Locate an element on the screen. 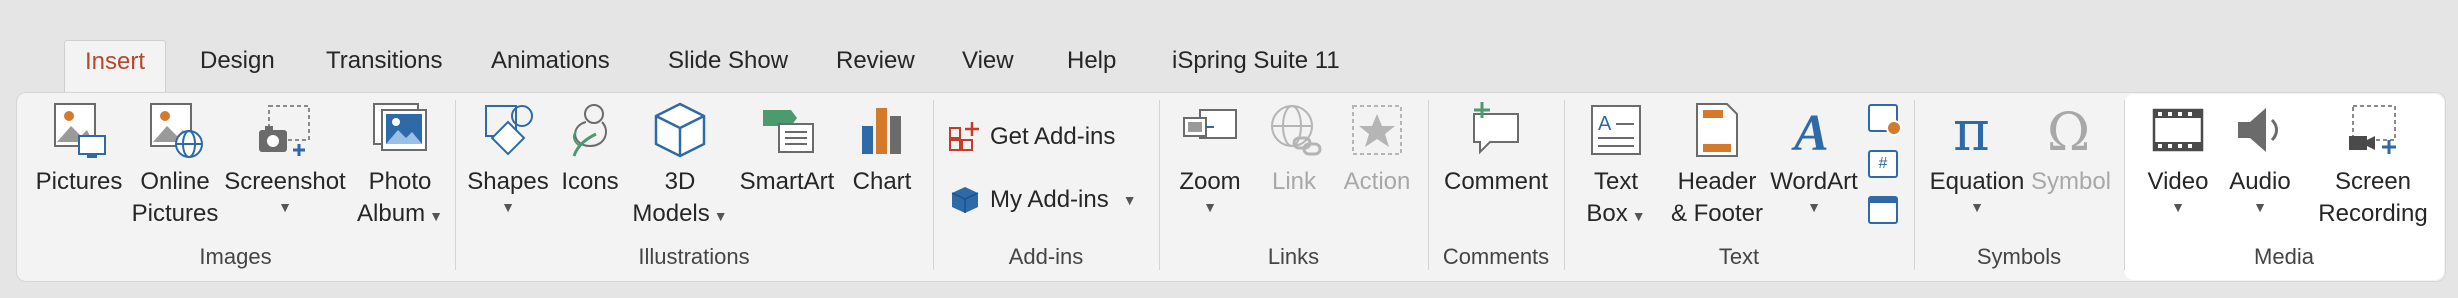 This screenshot has height=298, width=2458. header-footer-icon is located at coordinates (1717, 130).